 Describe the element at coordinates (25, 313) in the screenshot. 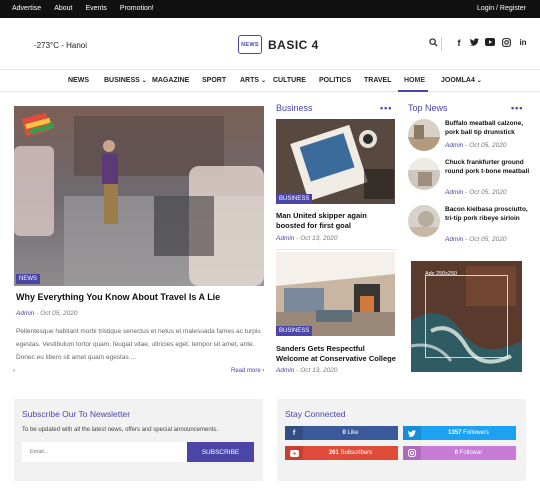

I see `feature-author: Admin` at that location.